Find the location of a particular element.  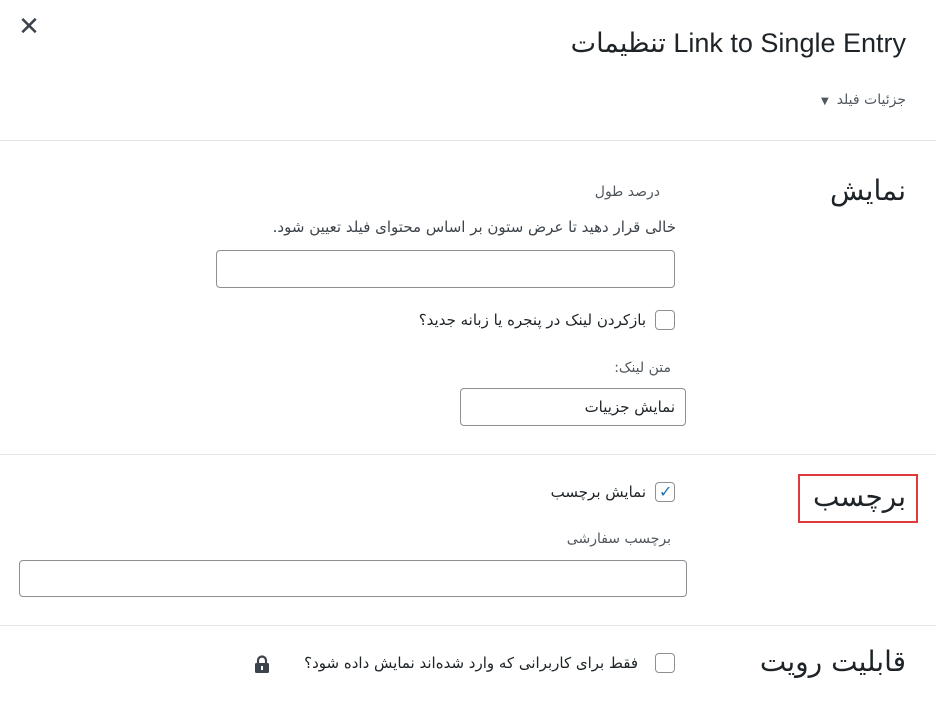

link-text-label: متن لینک: is located at coordinates (642, 368).